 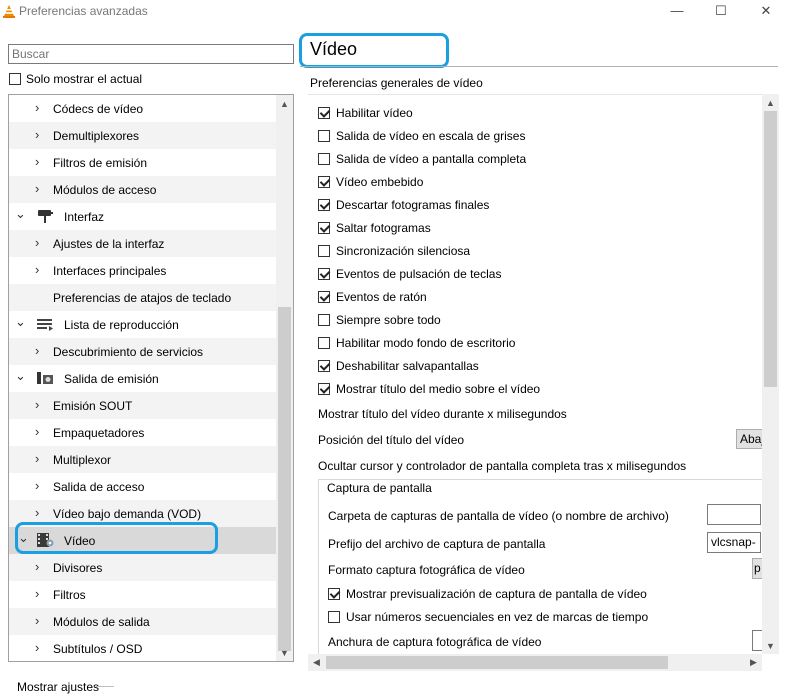 I want to click on video-option: Mostrar título del medio sobre el vídeo, so click(x=429, y=389).